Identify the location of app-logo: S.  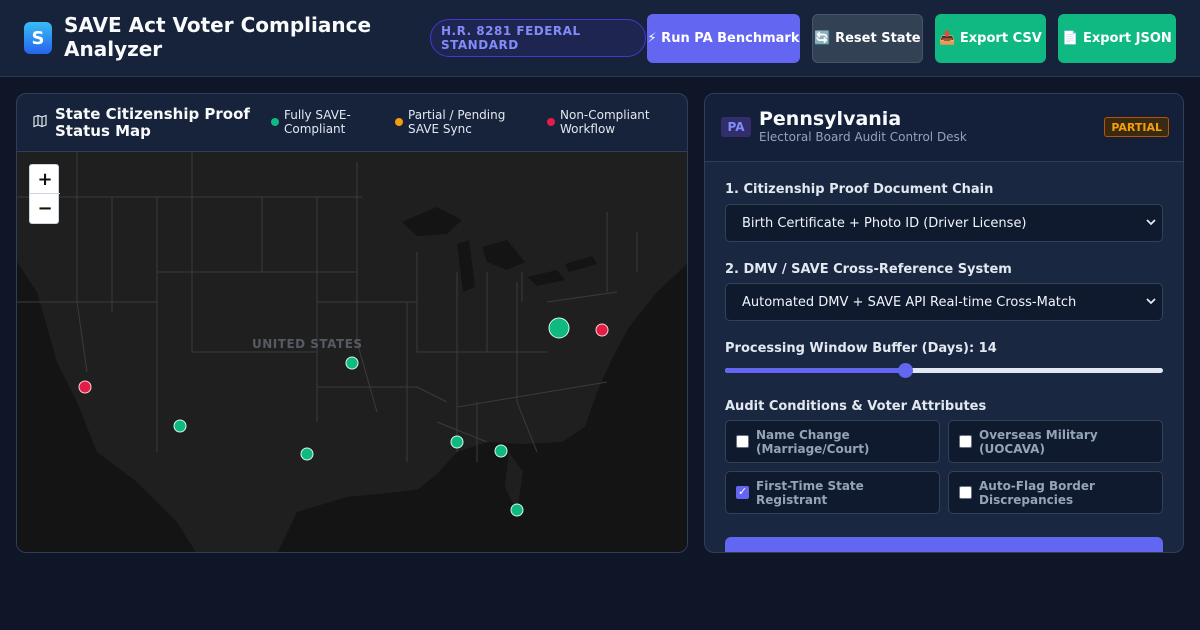
(38, 38).